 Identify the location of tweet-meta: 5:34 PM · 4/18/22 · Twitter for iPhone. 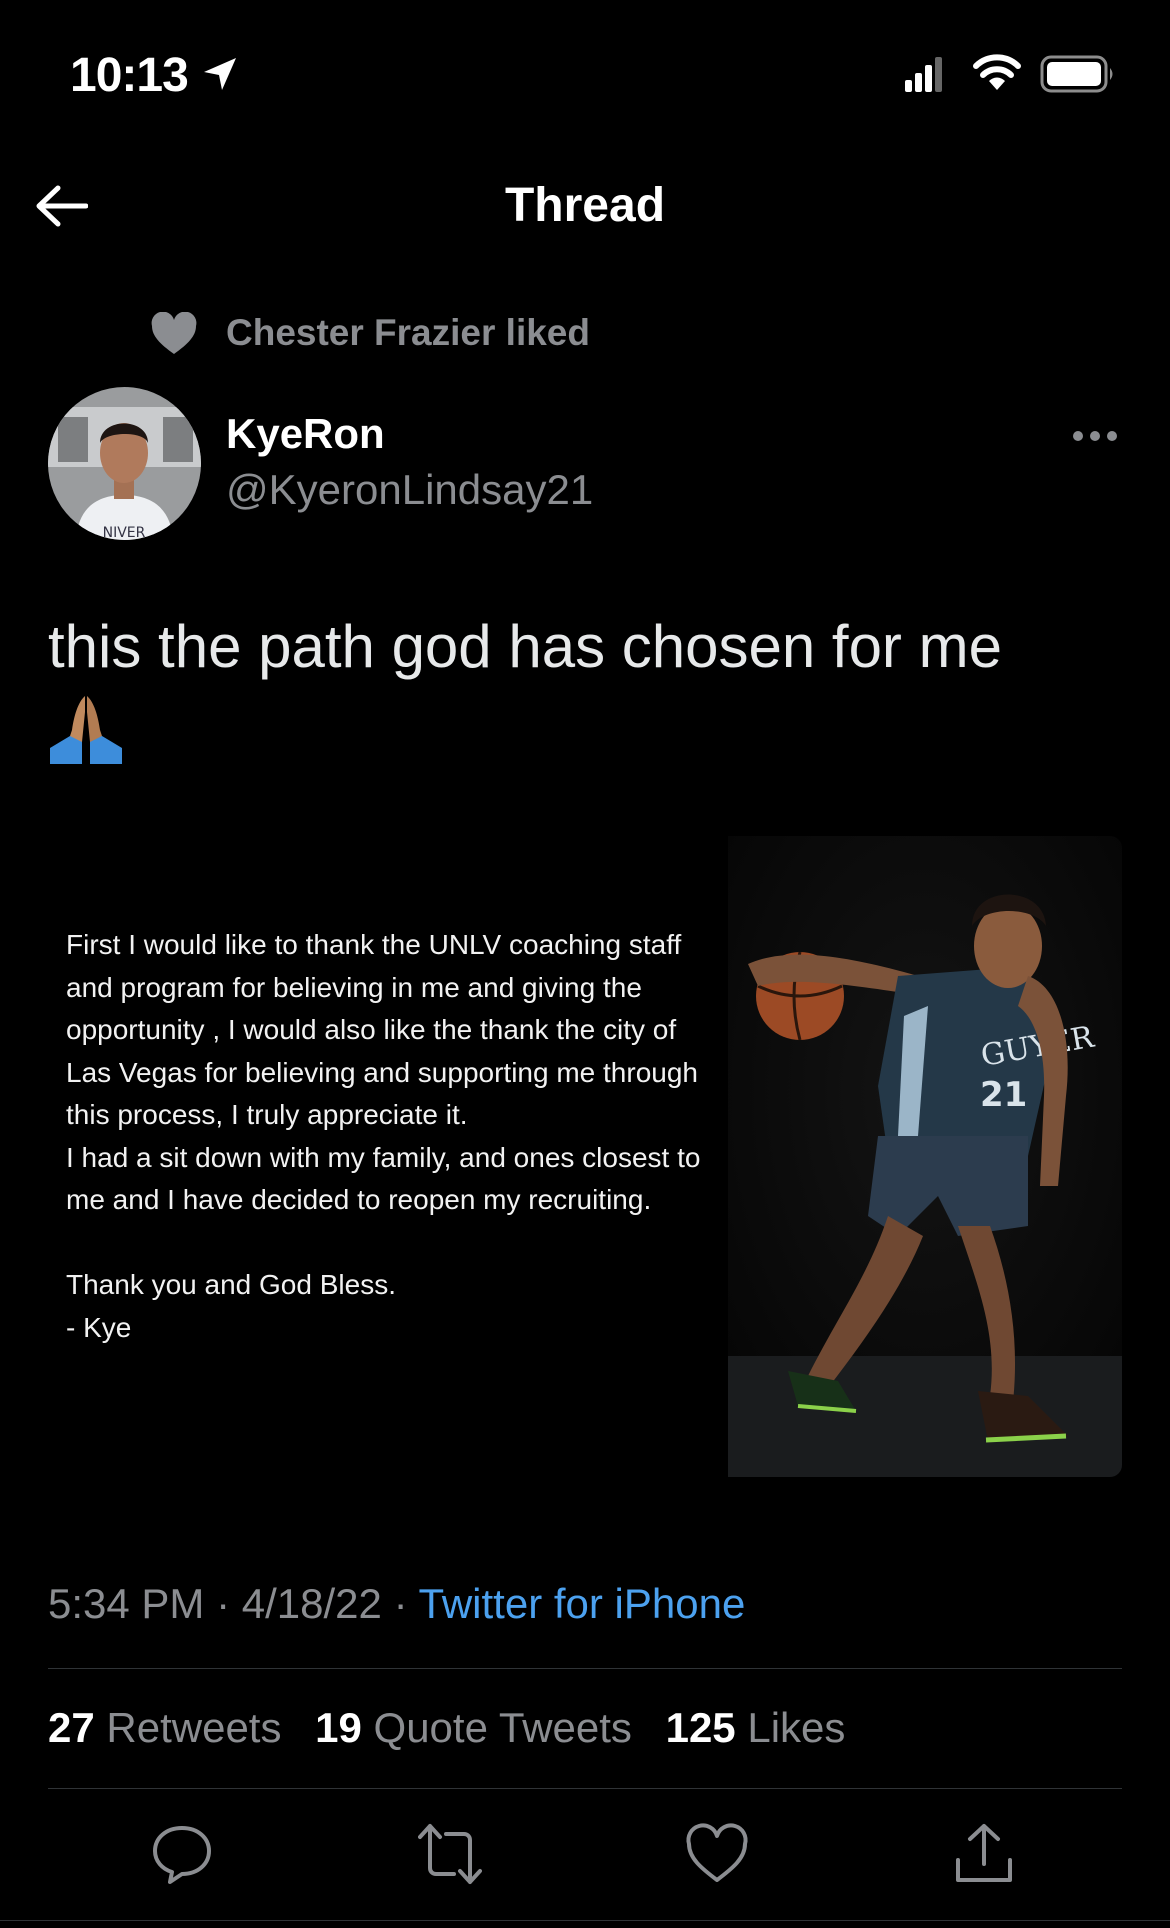
(396, 1604).